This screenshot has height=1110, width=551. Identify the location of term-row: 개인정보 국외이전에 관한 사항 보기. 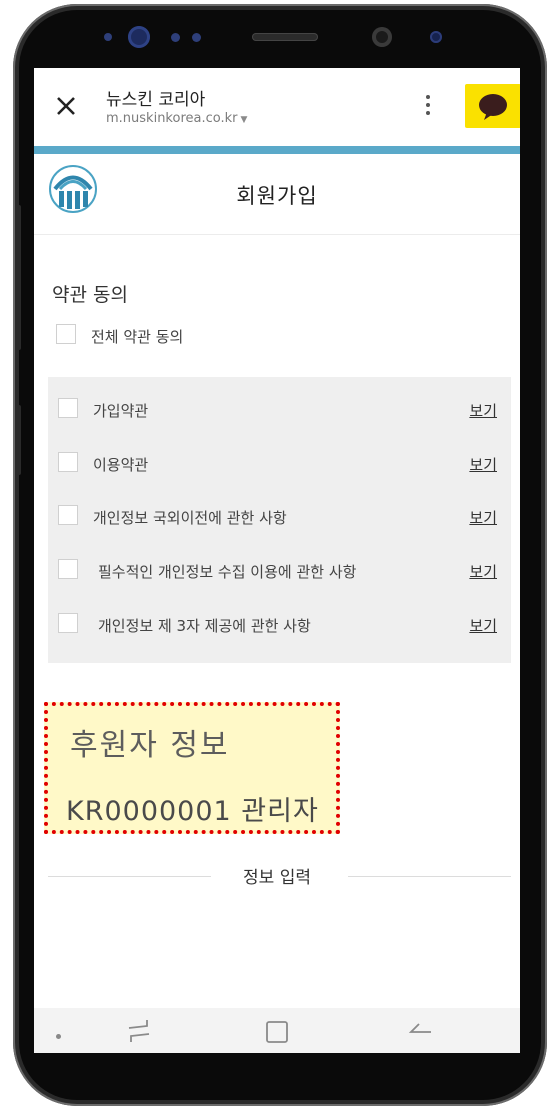
(279, 516).